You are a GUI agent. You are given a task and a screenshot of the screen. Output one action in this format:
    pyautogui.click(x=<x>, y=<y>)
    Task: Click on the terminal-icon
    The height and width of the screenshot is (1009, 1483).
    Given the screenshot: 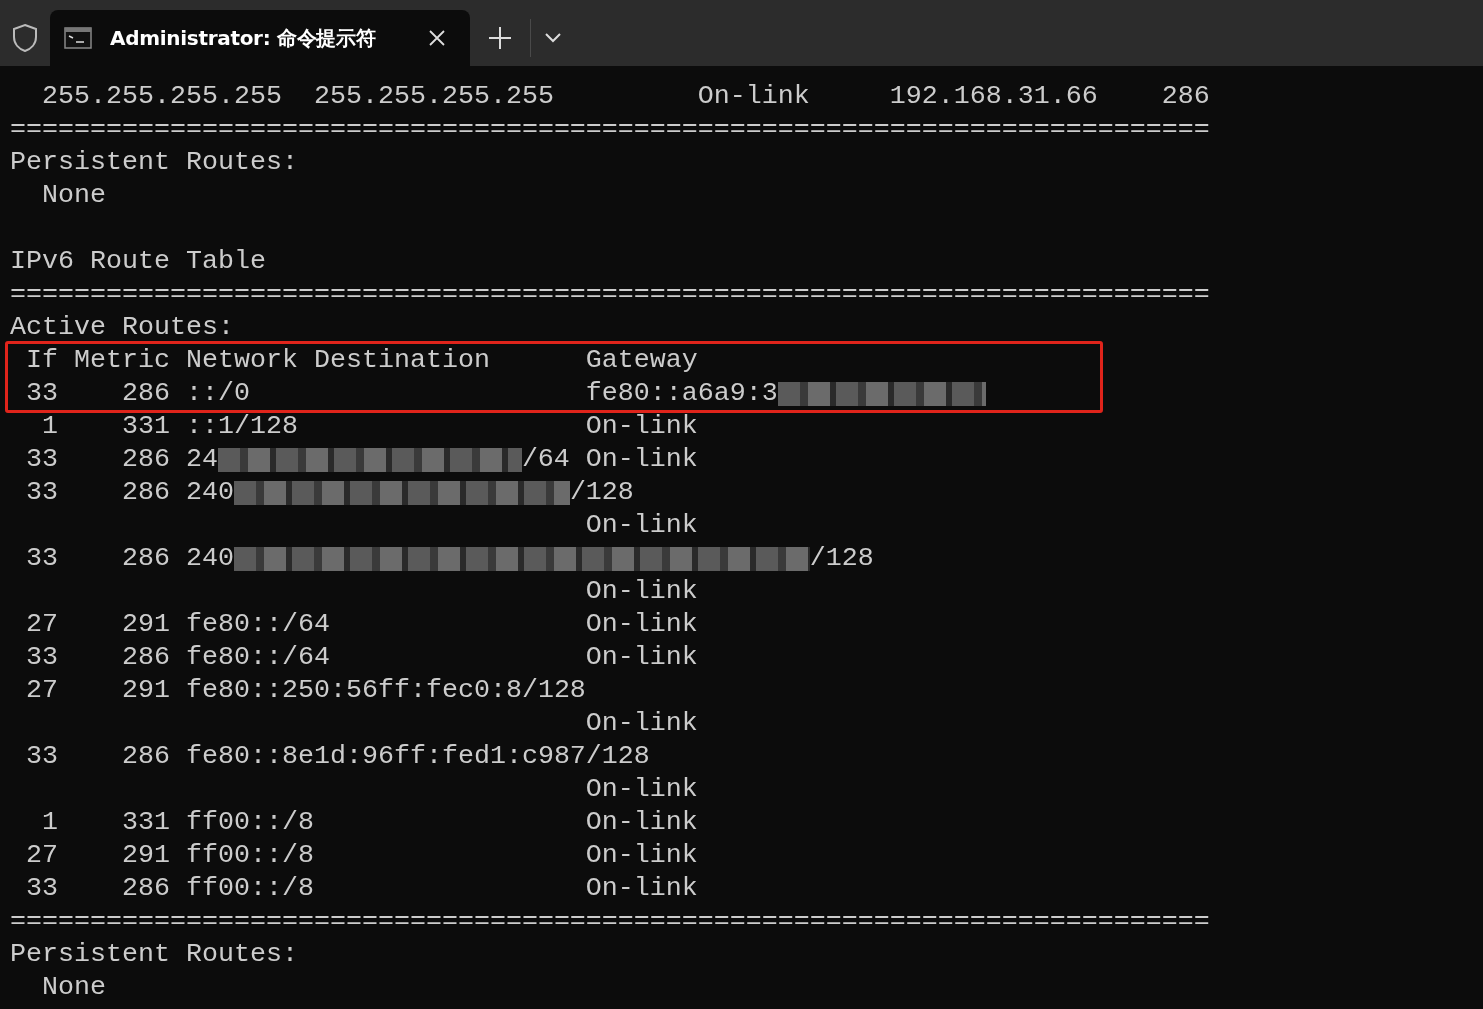 What is the action you would take?
    pyautogui.click(x=78, y=38)
    